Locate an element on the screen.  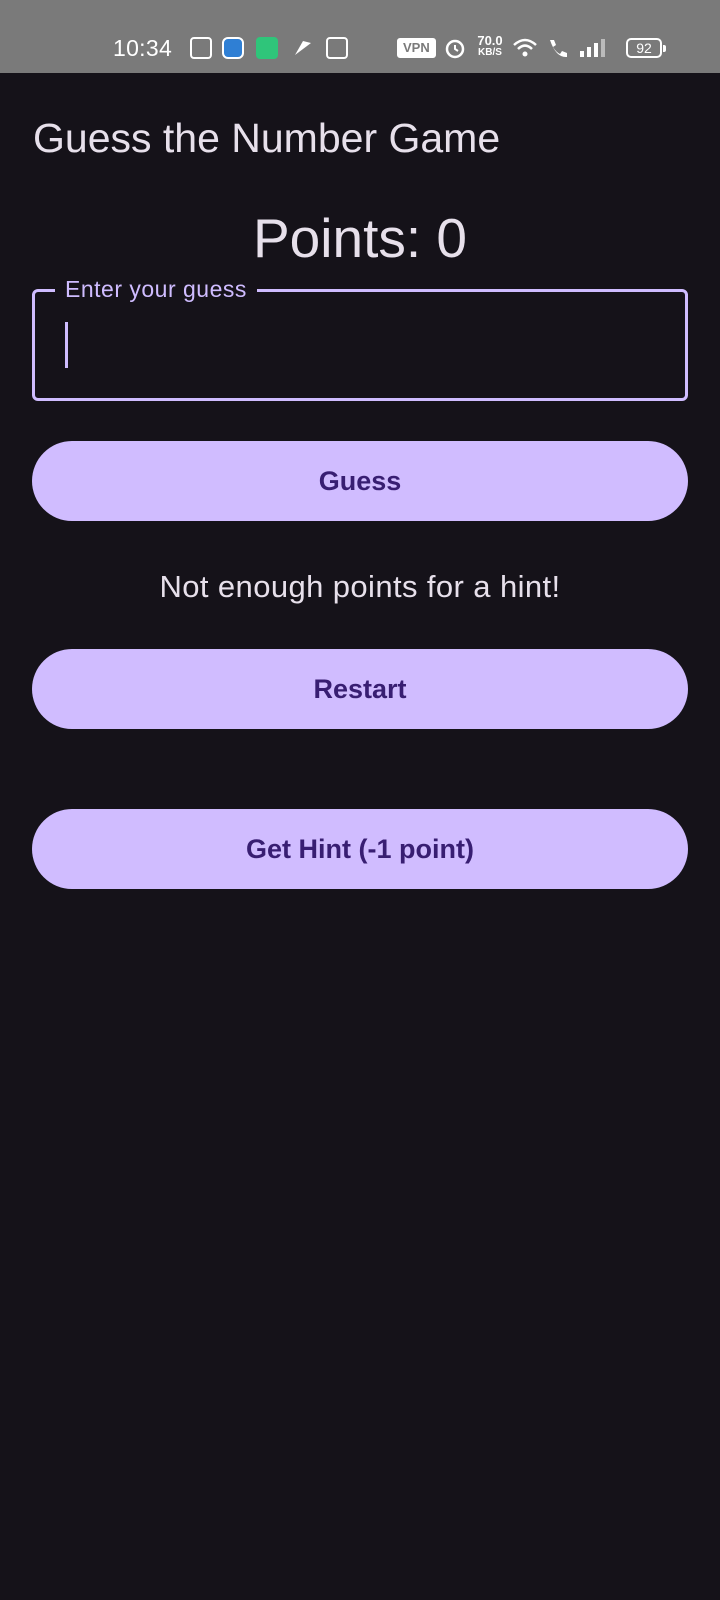
points-display: Points: 0 is located at coordinates (359, 238).